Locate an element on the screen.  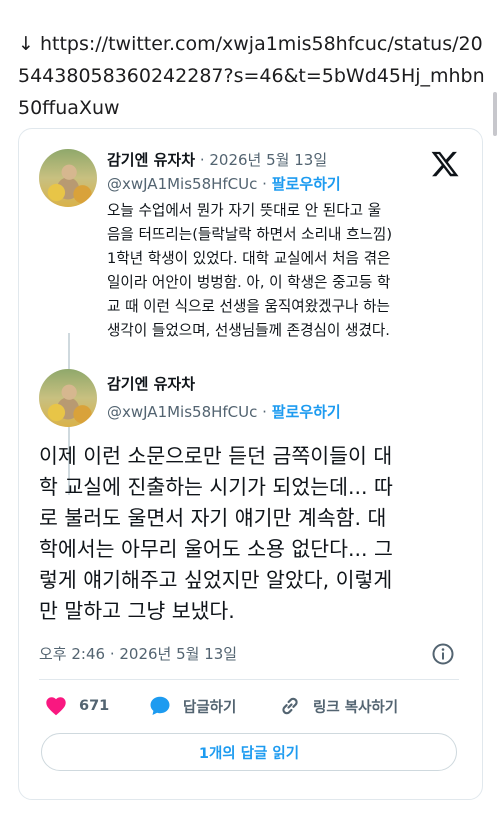
link-icon is located at coordinates (290, 706).